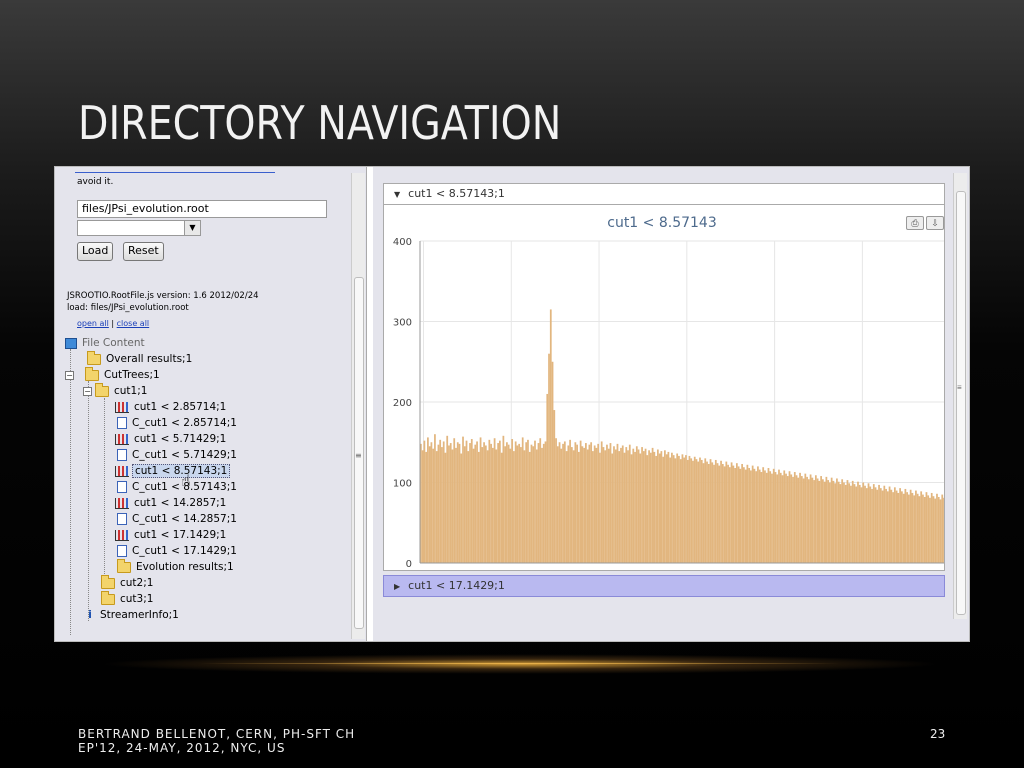  What do you see at coordinates (95, 251) in the screenshot?
I see `load-button: Load` at bounding box center [95, 251].